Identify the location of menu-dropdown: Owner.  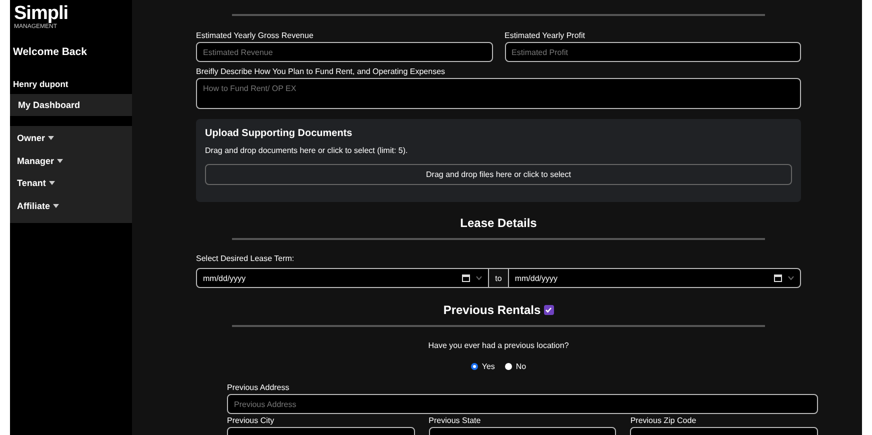
(71, 138).